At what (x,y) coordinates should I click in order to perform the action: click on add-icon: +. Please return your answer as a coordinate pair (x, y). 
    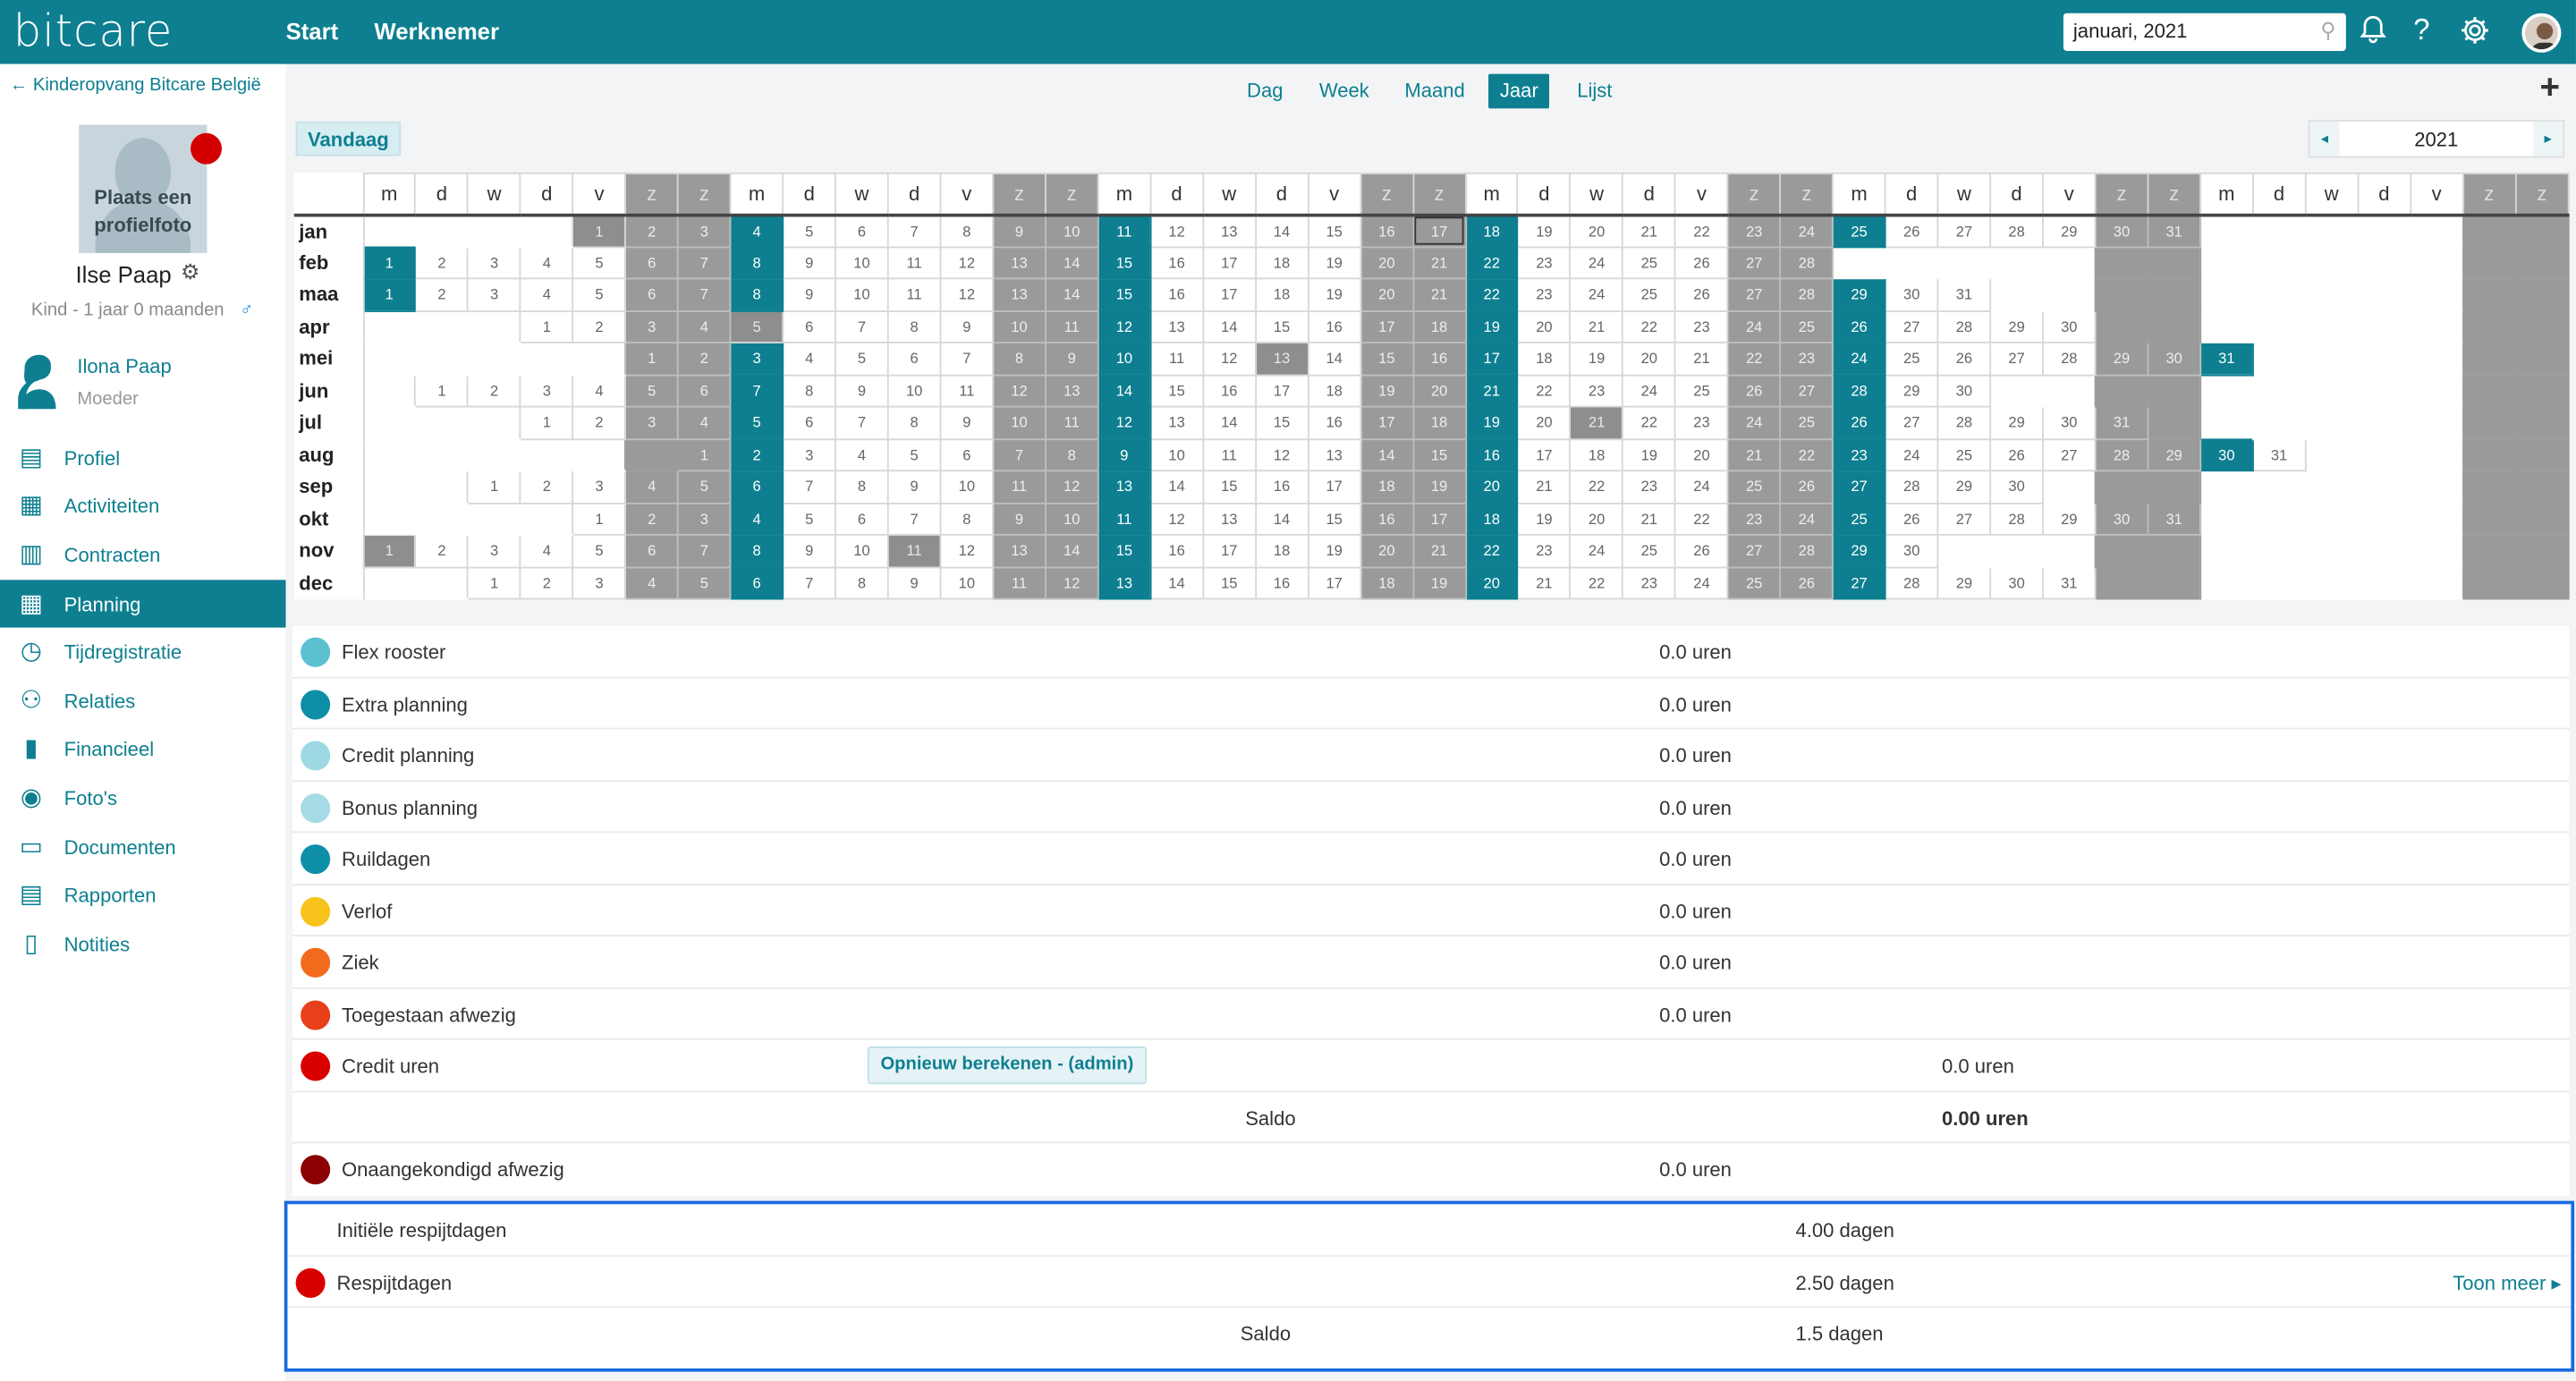
    Looking at the image, I should click on (2550, 88).